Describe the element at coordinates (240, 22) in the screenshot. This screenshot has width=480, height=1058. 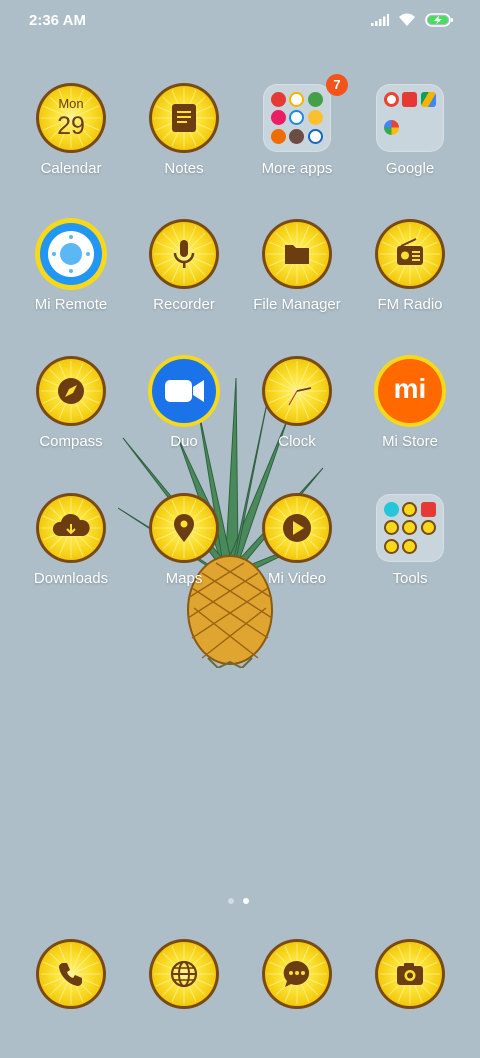
I see `status-bar: 2:36 AM` at that location.